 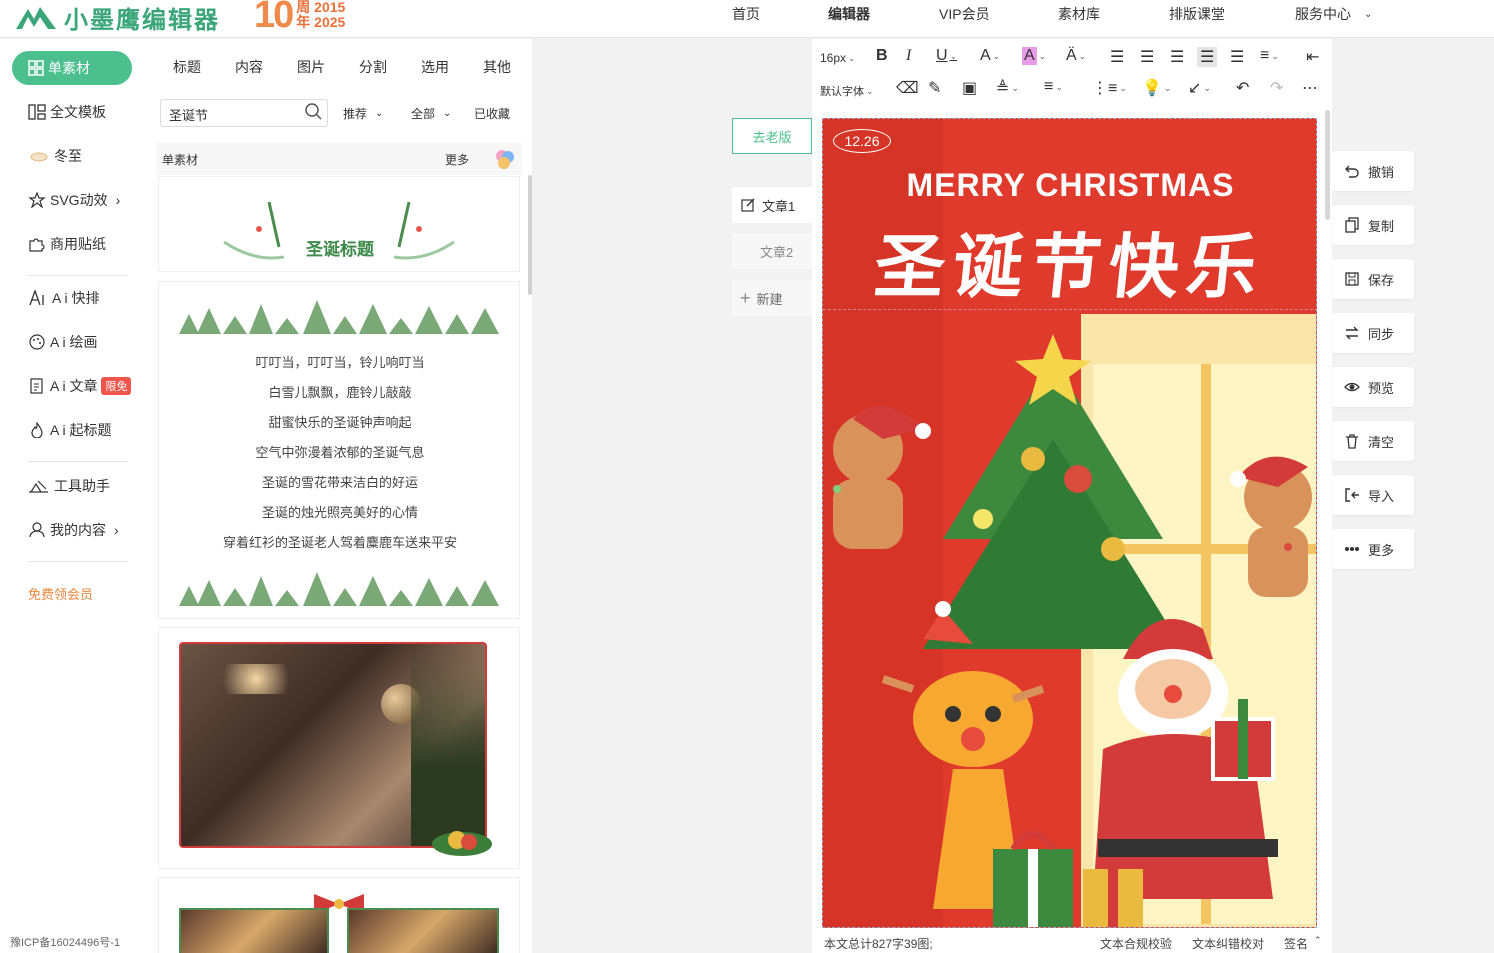 What do you see at coordinates (1237, 57) in the screenshot?
I see `indent-icon: ☰` at bounding box center [1237, 57].